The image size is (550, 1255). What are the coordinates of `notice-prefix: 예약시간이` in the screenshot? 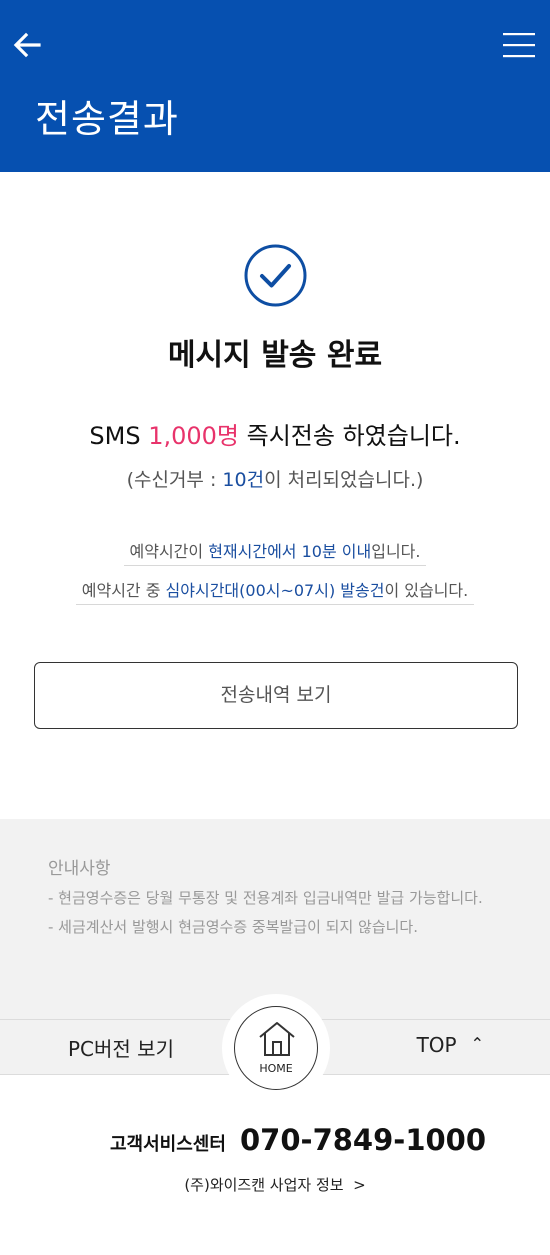 It's located at (169, 551).